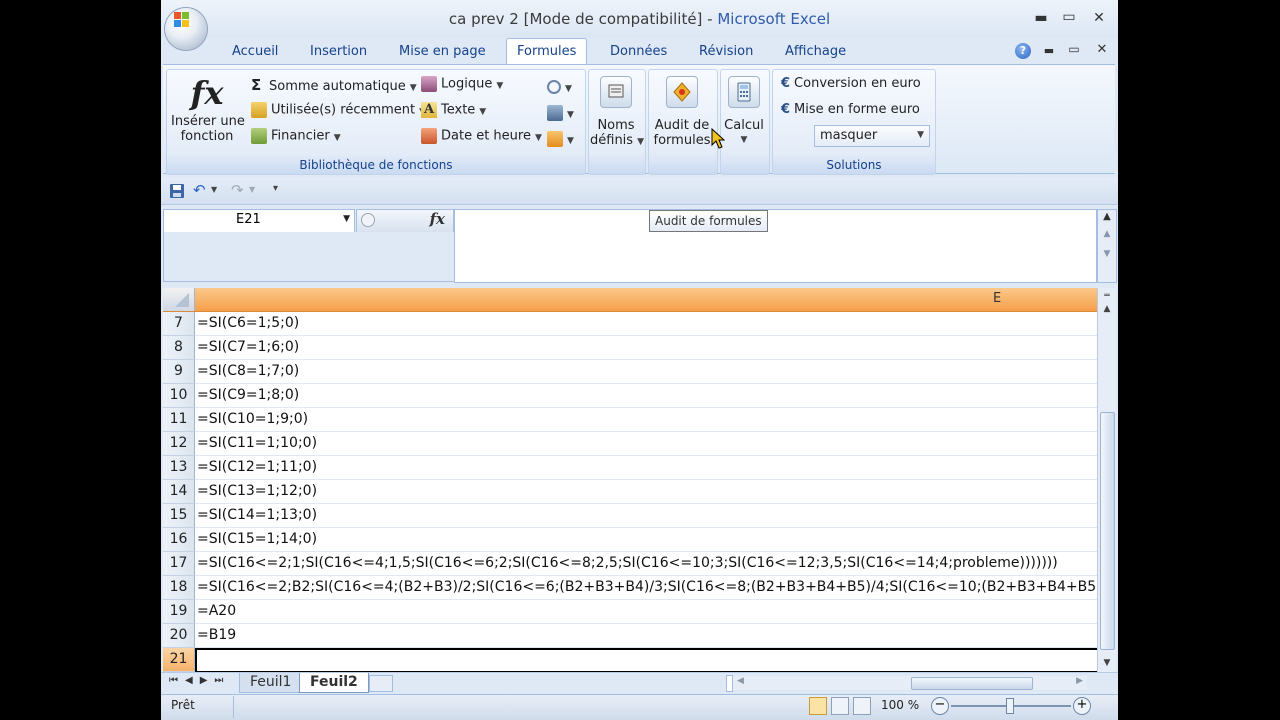 This screenshot has width=1280, height=720. What do you see at coordinates (647, 396) in the screenshot?
I see `table-row: =SI(C9=1;8;0)` at bounding box center [647, 396].